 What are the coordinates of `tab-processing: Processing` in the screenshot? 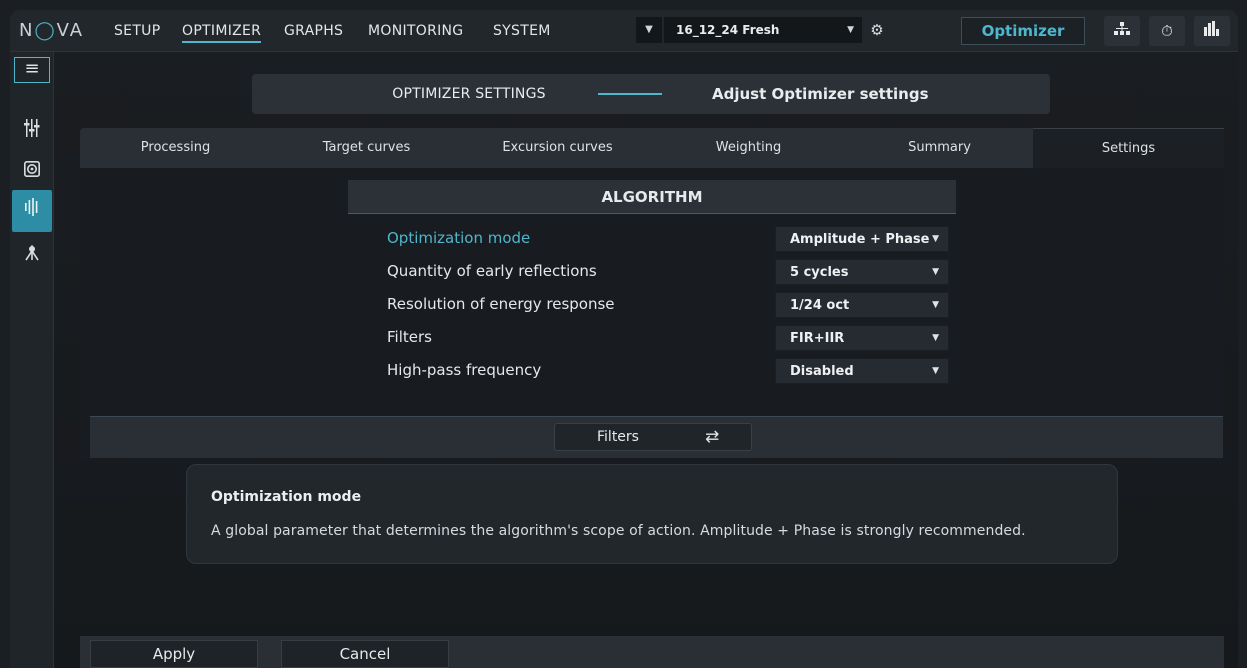 It's located at (175, 148).